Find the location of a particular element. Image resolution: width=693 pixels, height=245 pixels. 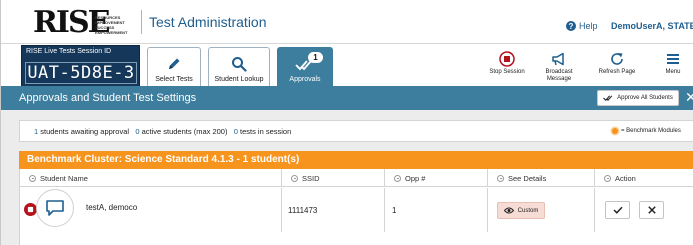

refresh-page-button: Refresh Page is located at coordinates (617, 63).